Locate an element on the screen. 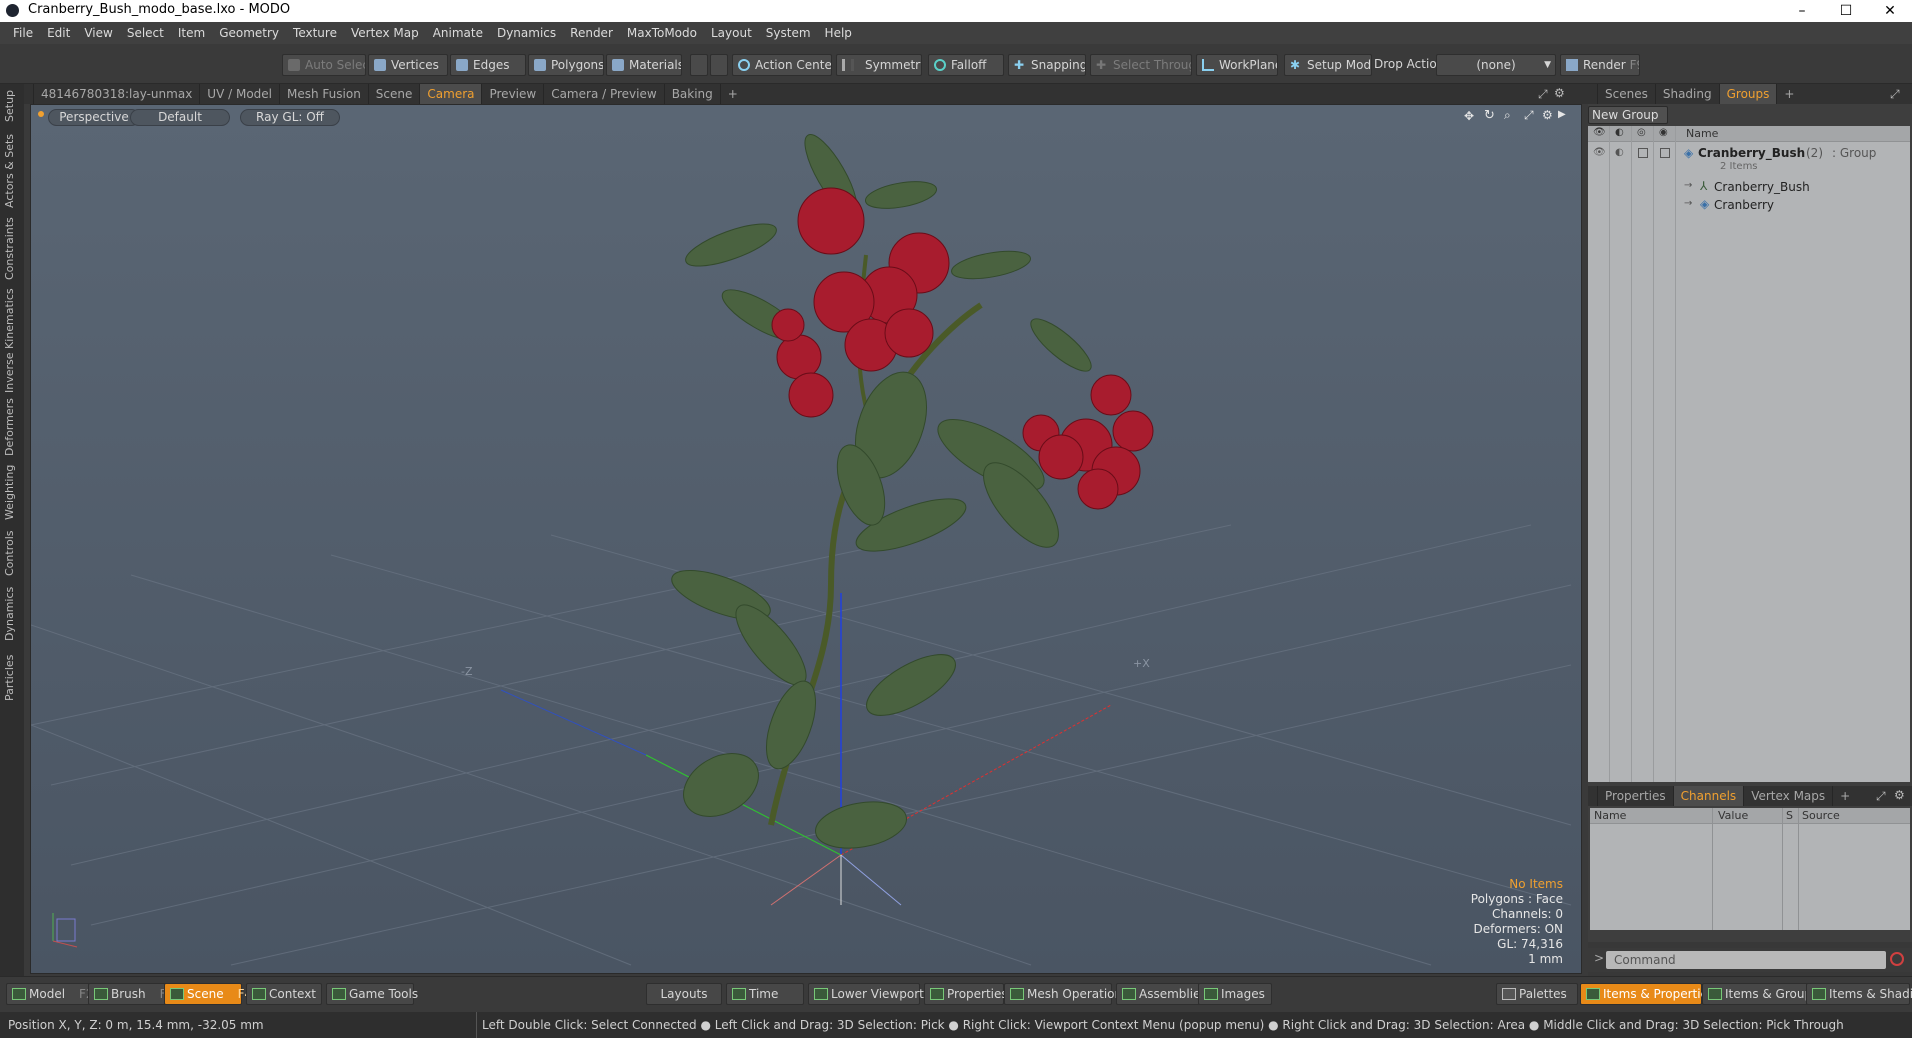  menu-dynamics: Dynamics is located at coordinates (526, 33).